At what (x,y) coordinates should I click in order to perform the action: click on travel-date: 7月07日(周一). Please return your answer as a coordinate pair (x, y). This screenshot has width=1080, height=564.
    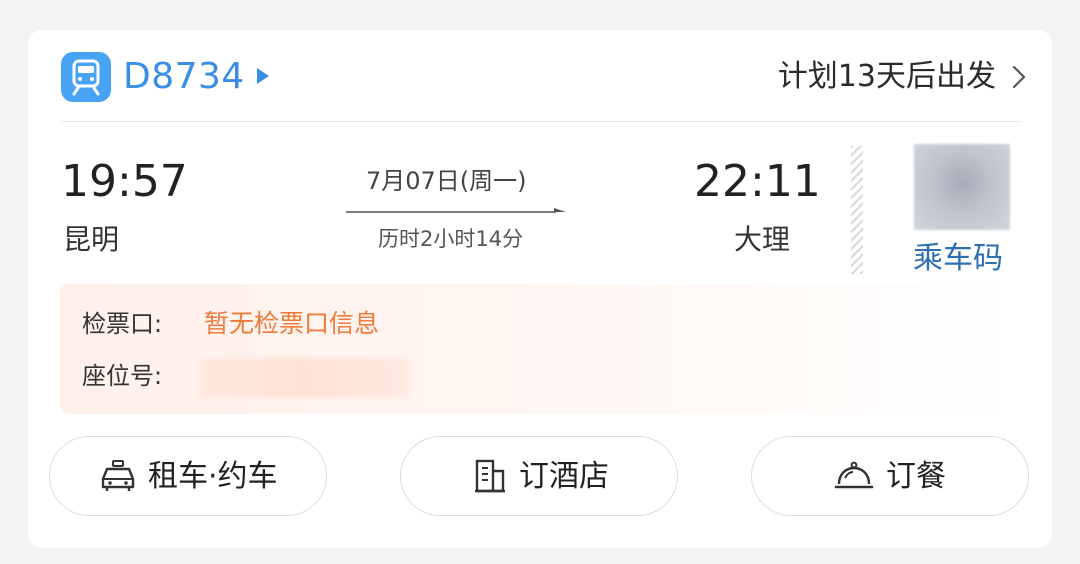
    Looking at the image, I should click on (446, 181).